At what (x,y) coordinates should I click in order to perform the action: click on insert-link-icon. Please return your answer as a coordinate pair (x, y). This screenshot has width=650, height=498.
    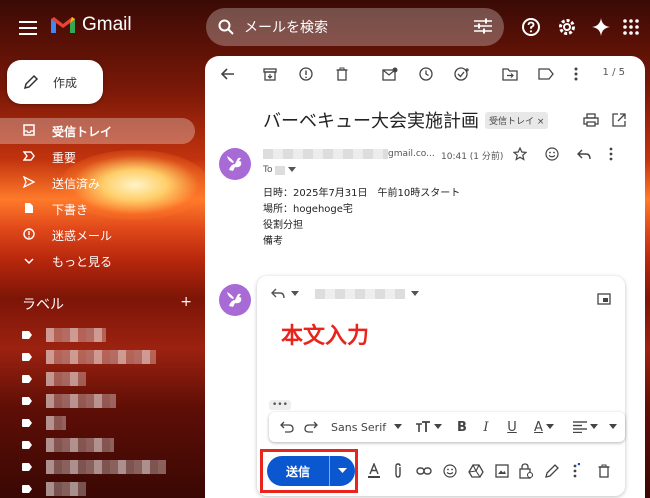
    Looking at the image, I should click on (424, 471).